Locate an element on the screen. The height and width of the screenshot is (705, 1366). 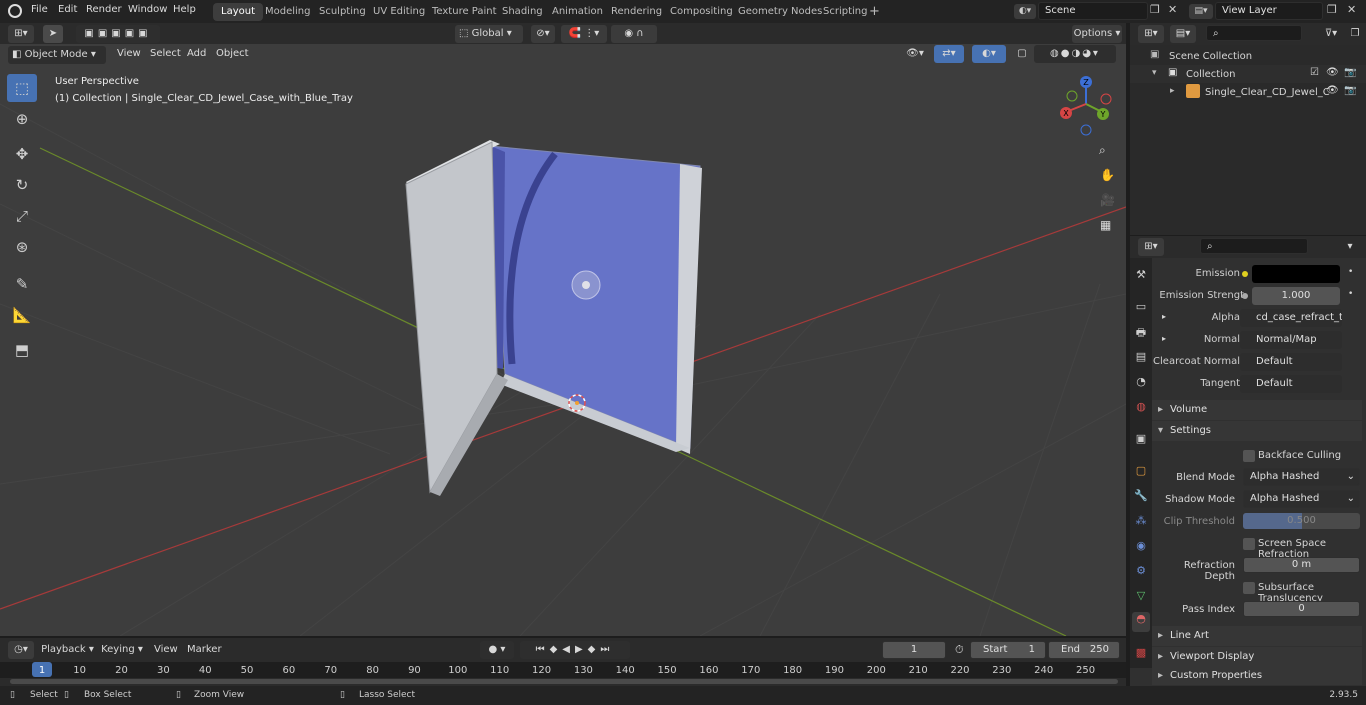
visibility-icon: 👁▾ is located at coordinates (915, 54).